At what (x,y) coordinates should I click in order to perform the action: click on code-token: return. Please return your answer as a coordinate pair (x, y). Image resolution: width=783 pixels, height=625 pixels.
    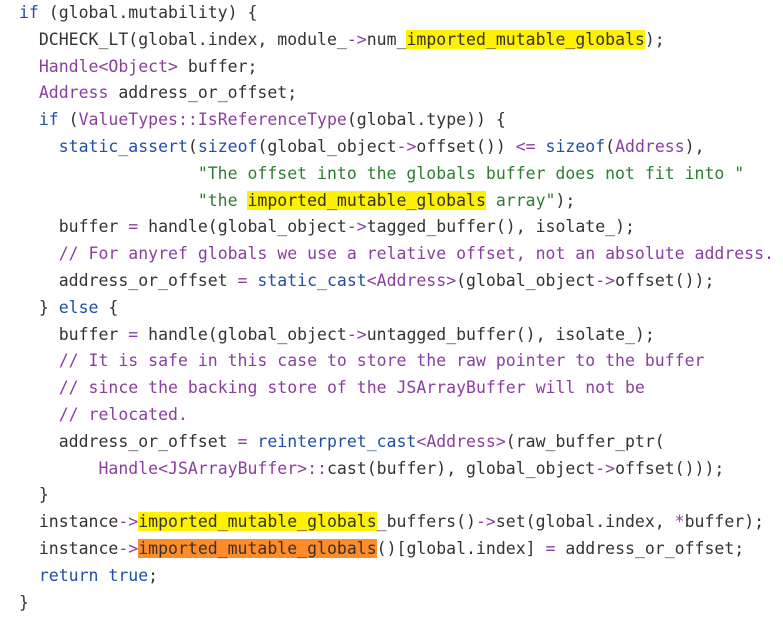
    Looking at the image, I should click on (68, 575).